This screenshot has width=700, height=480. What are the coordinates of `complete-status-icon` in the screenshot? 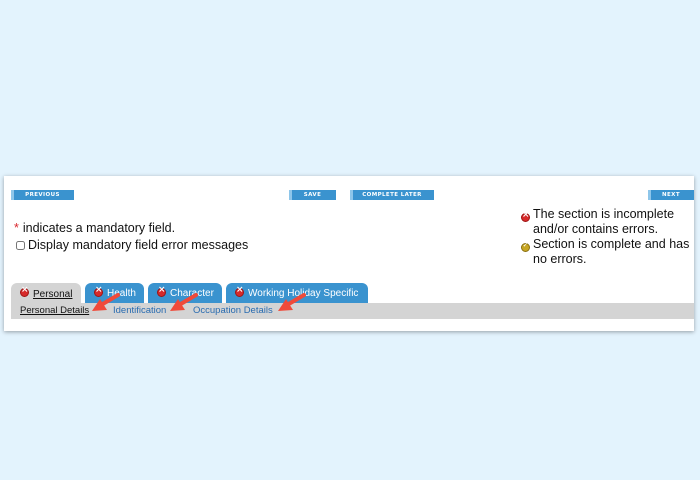 It's located at (525, 246).